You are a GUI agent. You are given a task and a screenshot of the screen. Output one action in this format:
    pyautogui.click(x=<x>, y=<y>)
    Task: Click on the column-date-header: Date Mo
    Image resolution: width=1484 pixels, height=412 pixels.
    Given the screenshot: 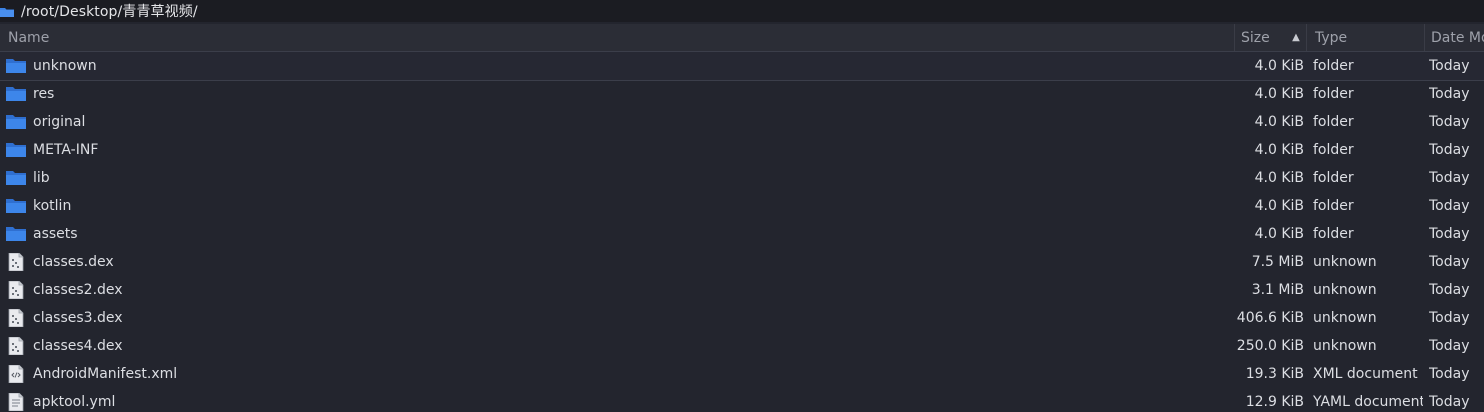 What is the action you would take?
    pyautogui.click(x=1454, y=38)
    